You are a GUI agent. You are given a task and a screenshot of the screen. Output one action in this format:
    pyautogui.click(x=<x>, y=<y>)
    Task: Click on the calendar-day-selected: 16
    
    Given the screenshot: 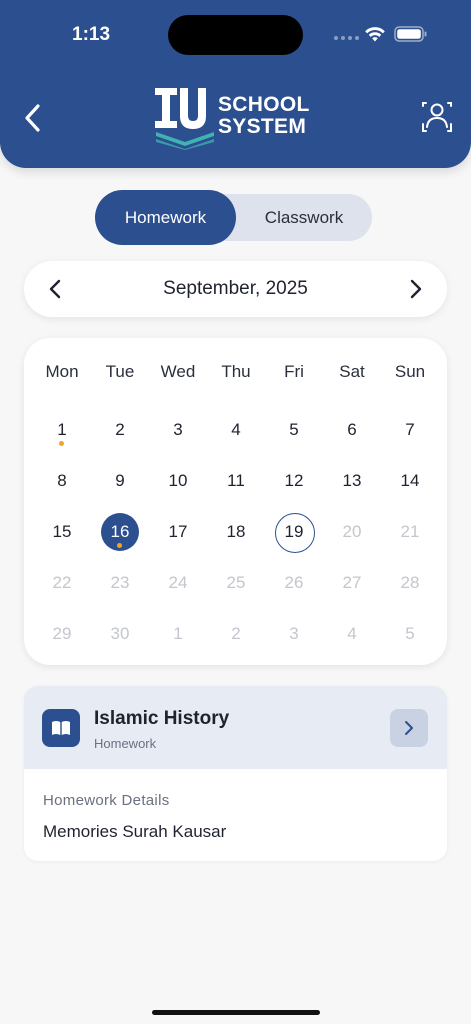 What is the action you would take?
    pyautogui.click(x=120, y=531)
    